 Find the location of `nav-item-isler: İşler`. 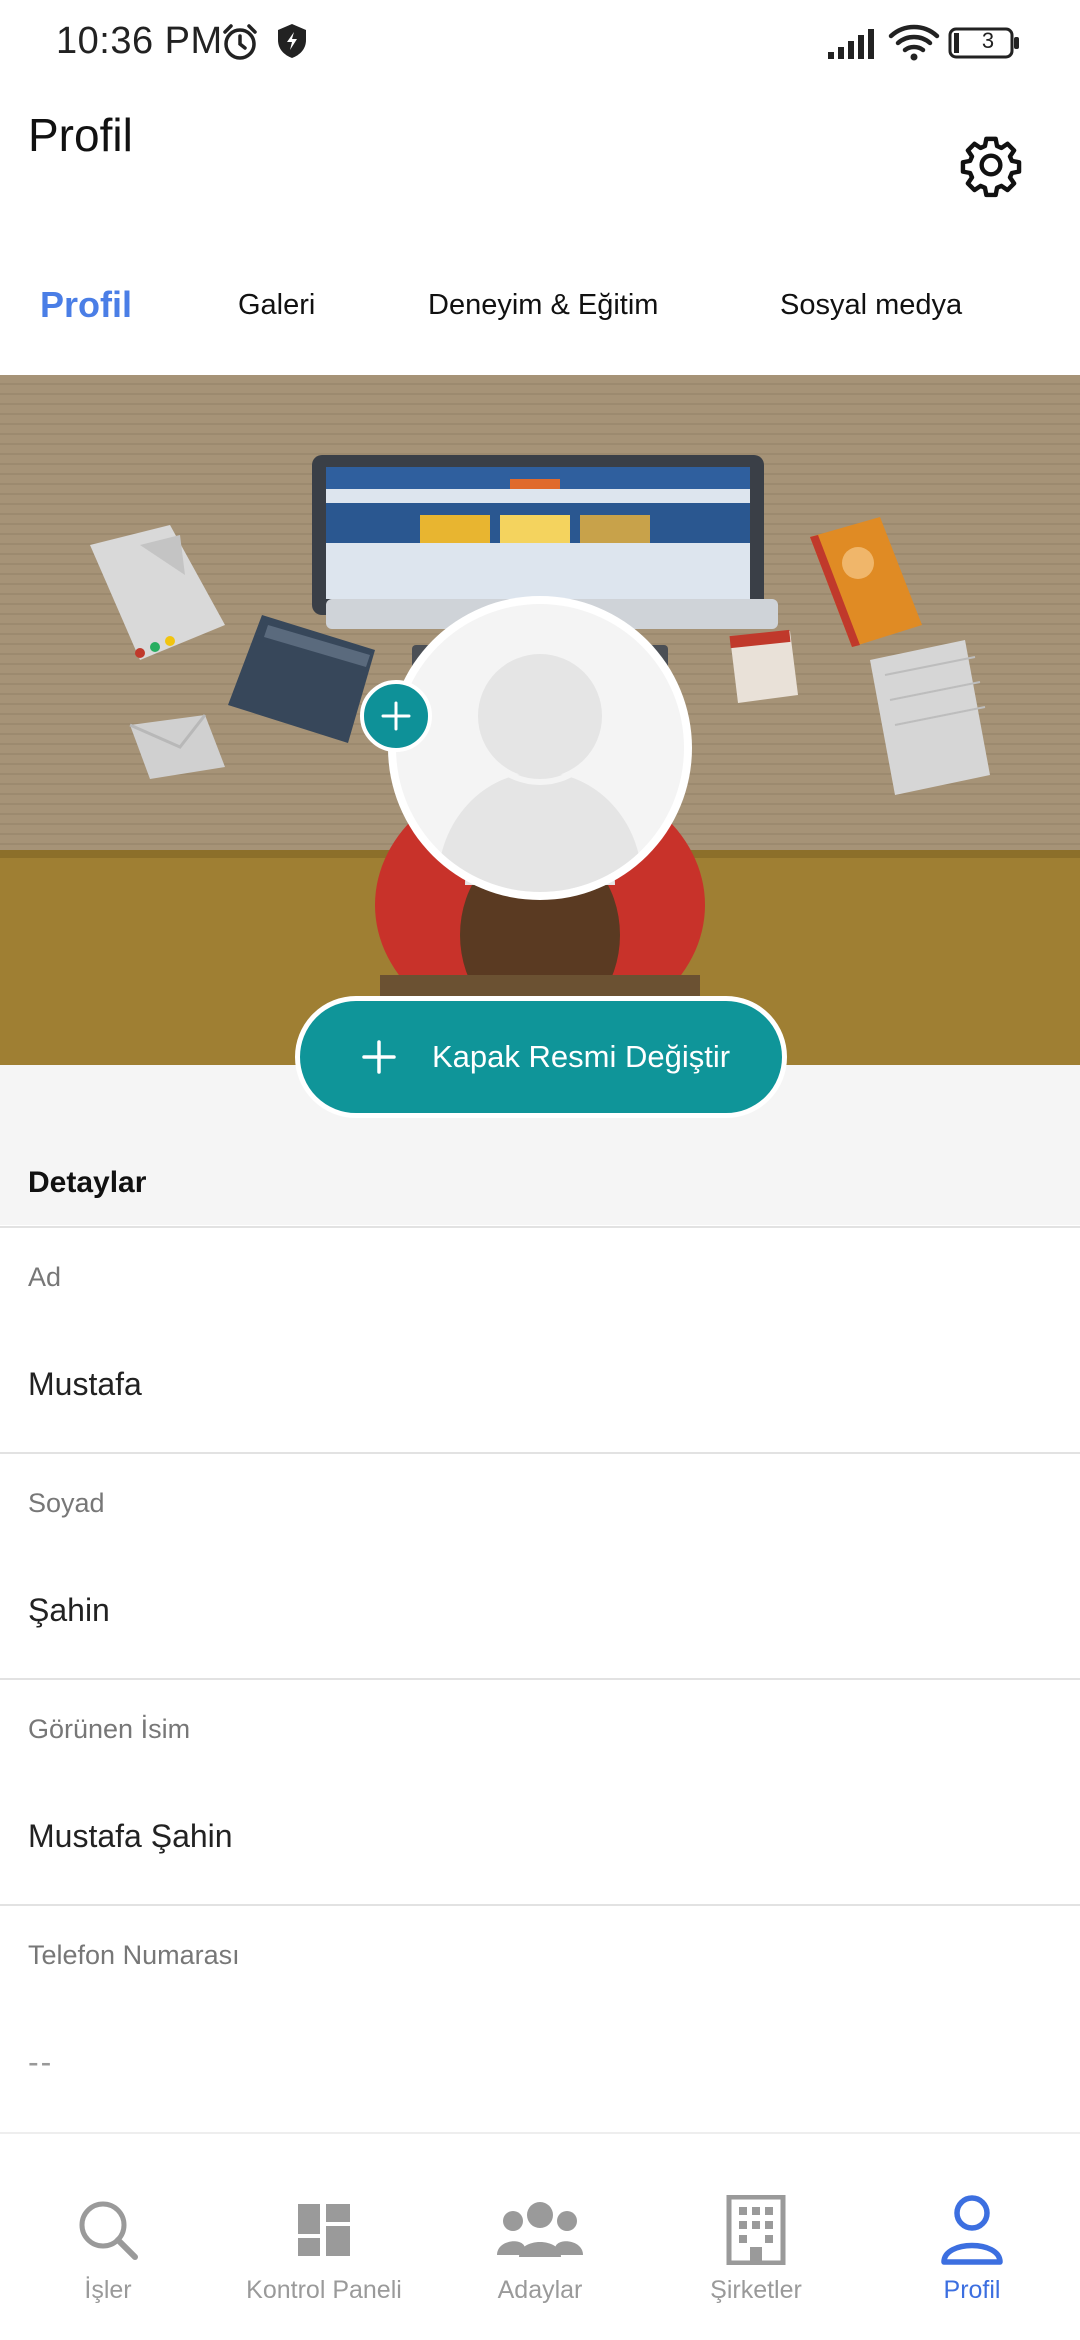

nav-item-isler: İşler is located at coordinates (108, 2237).